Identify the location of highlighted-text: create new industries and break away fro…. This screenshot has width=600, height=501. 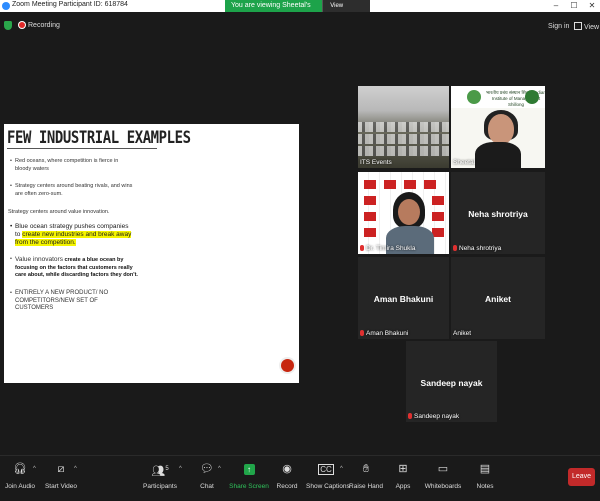
(73, 238).